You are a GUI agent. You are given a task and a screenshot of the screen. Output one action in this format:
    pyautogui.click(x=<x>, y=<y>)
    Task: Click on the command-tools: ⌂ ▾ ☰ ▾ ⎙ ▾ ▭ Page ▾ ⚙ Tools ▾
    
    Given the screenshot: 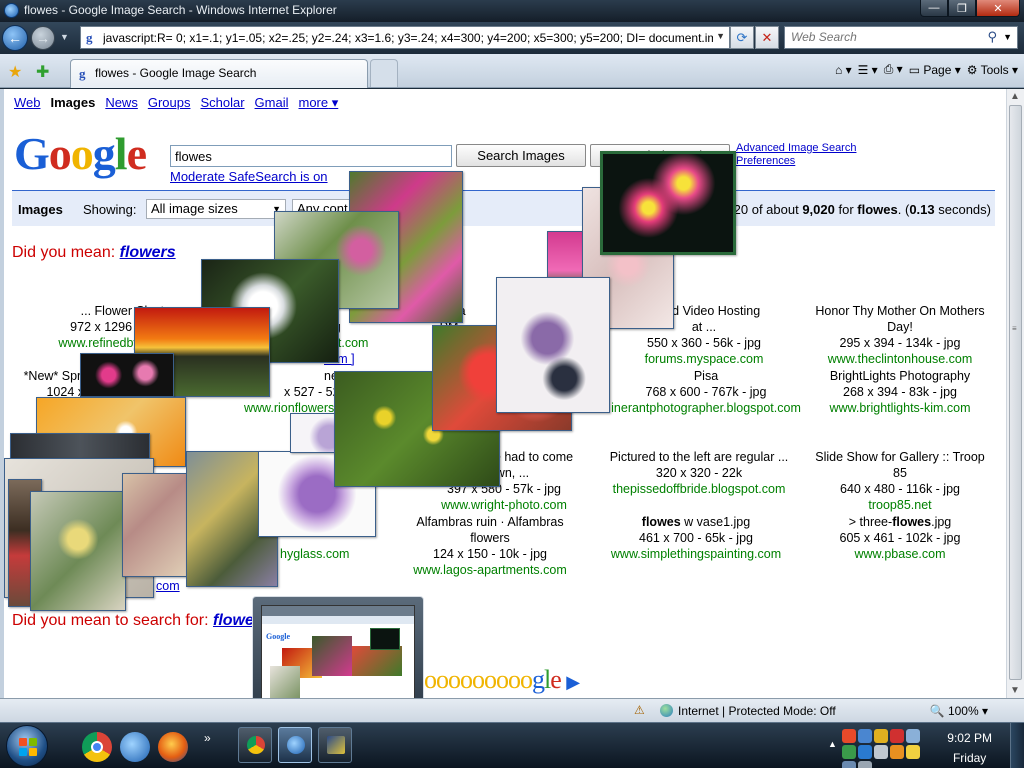 What is the action you would take?
    pyautogui.click(x=926, y=69)
    